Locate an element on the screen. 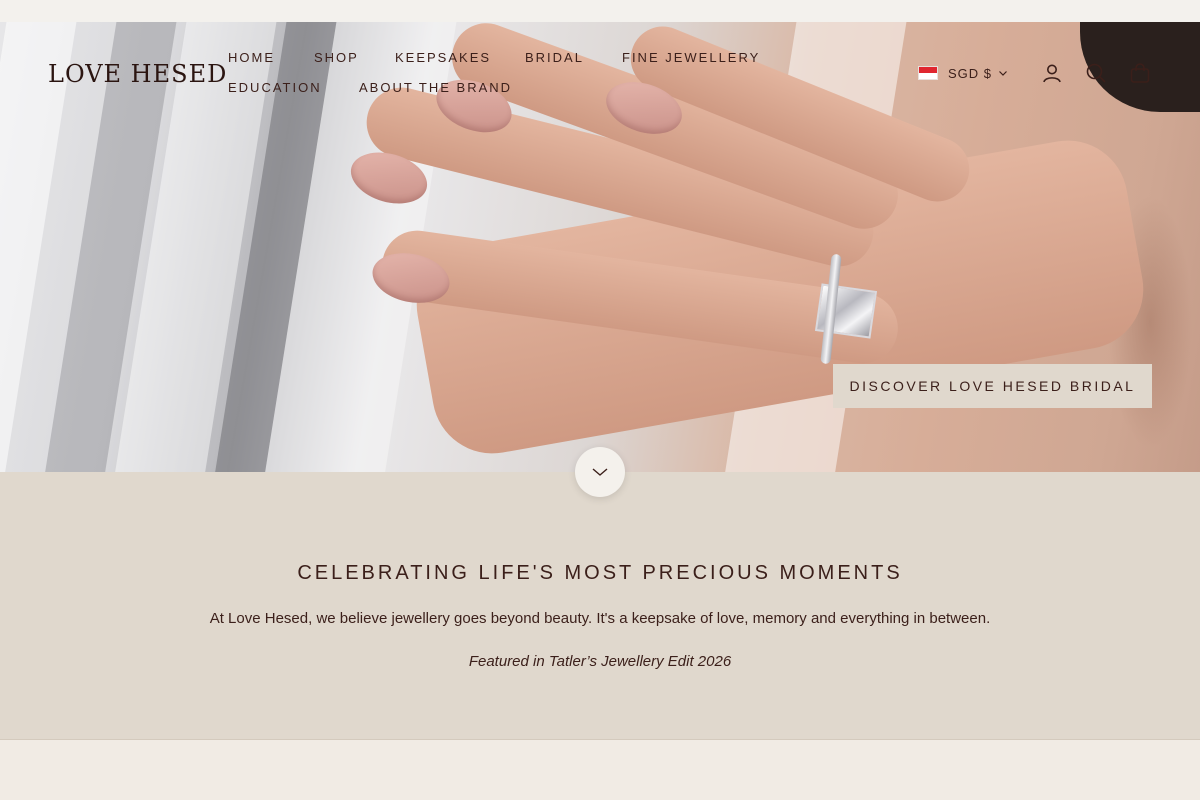  search-button is located at coordinates (1096, 73).